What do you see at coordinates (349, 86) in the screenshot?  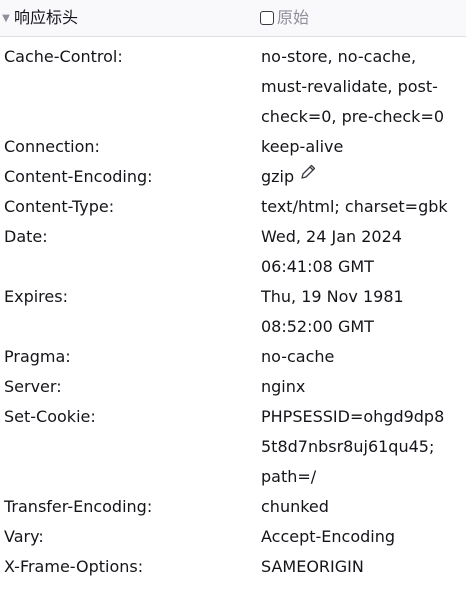 I see `header-value-text: must-revalidate, post-` at bounding box center [349, 86].